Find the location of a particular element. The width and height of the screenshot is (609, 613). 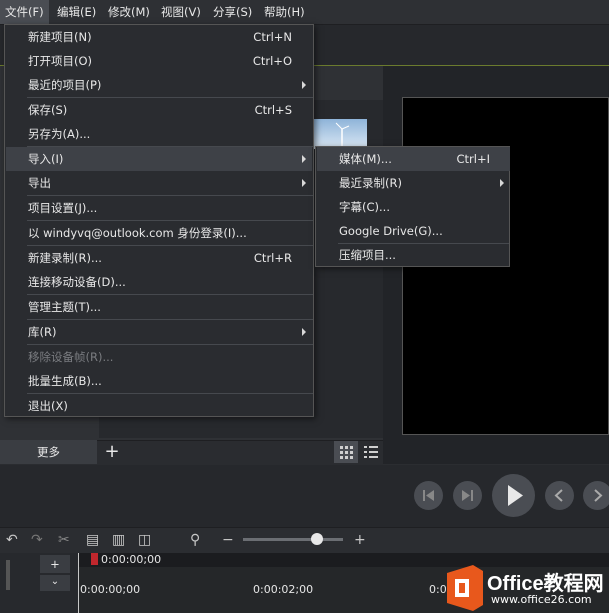

menu-item-library: 库(R) is located at coordinates (159, 332).